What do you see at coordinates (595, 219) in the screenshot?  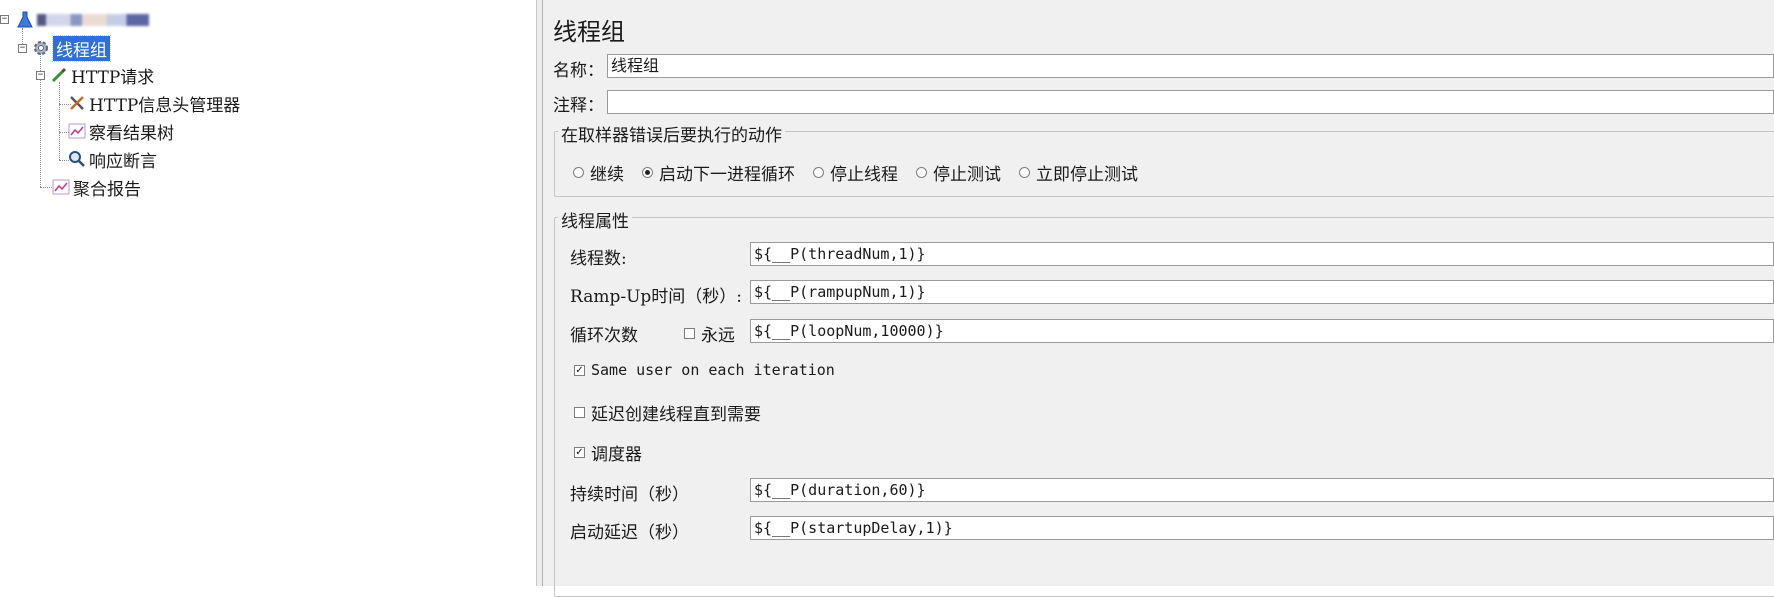 I see `thread-properties-title: 线程属性` at bounding box center [595, 219].